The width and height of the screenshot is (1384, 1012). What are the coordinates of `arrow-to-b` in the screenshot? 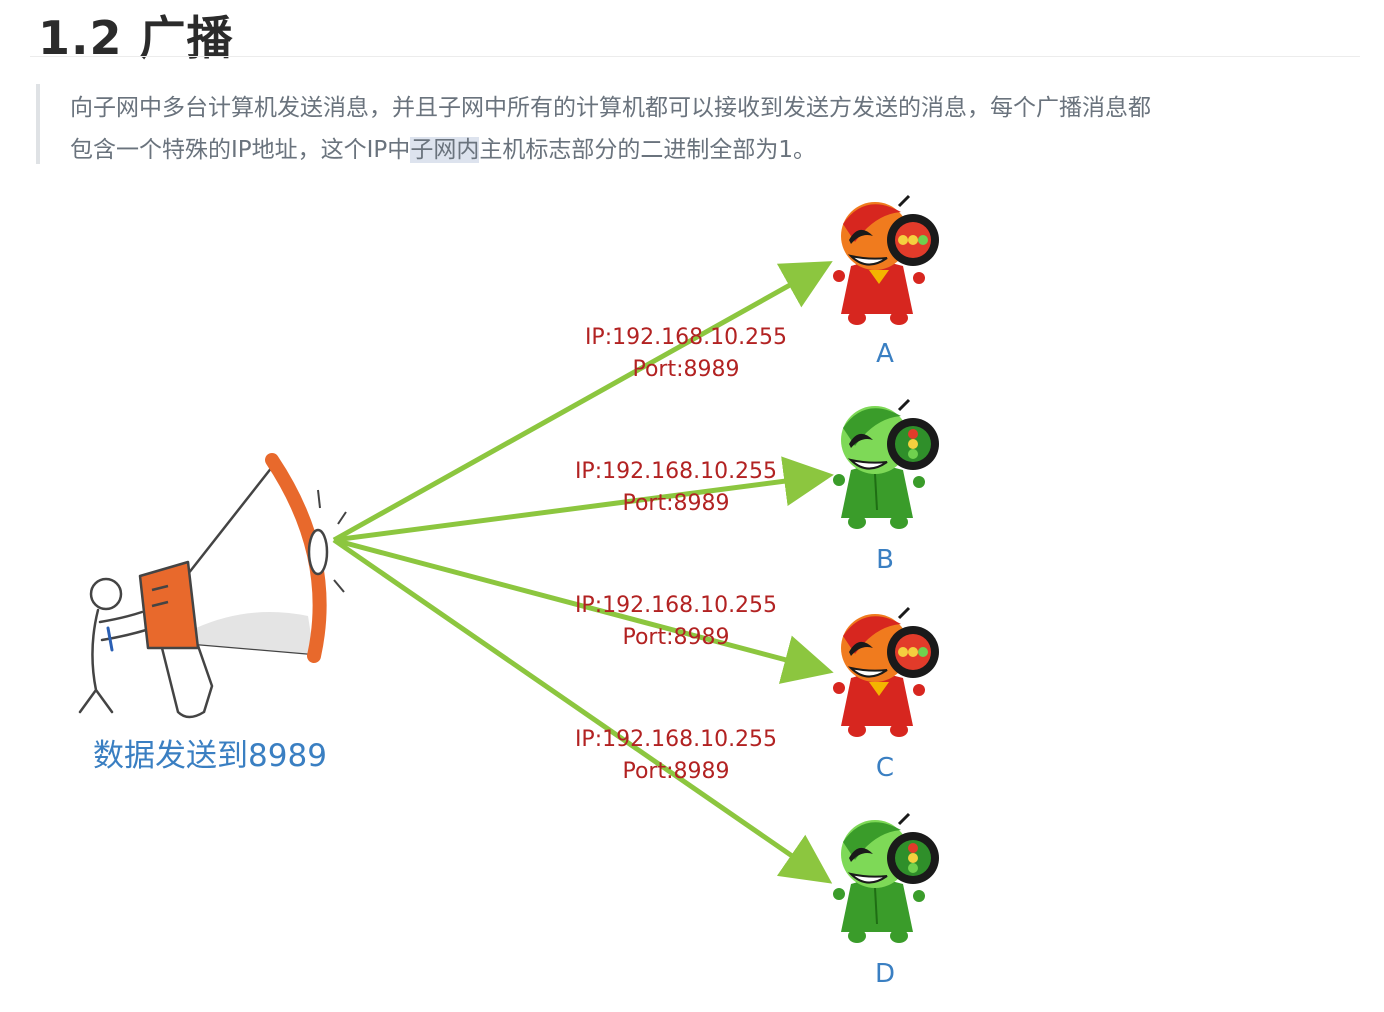 It's located at (583, 499).